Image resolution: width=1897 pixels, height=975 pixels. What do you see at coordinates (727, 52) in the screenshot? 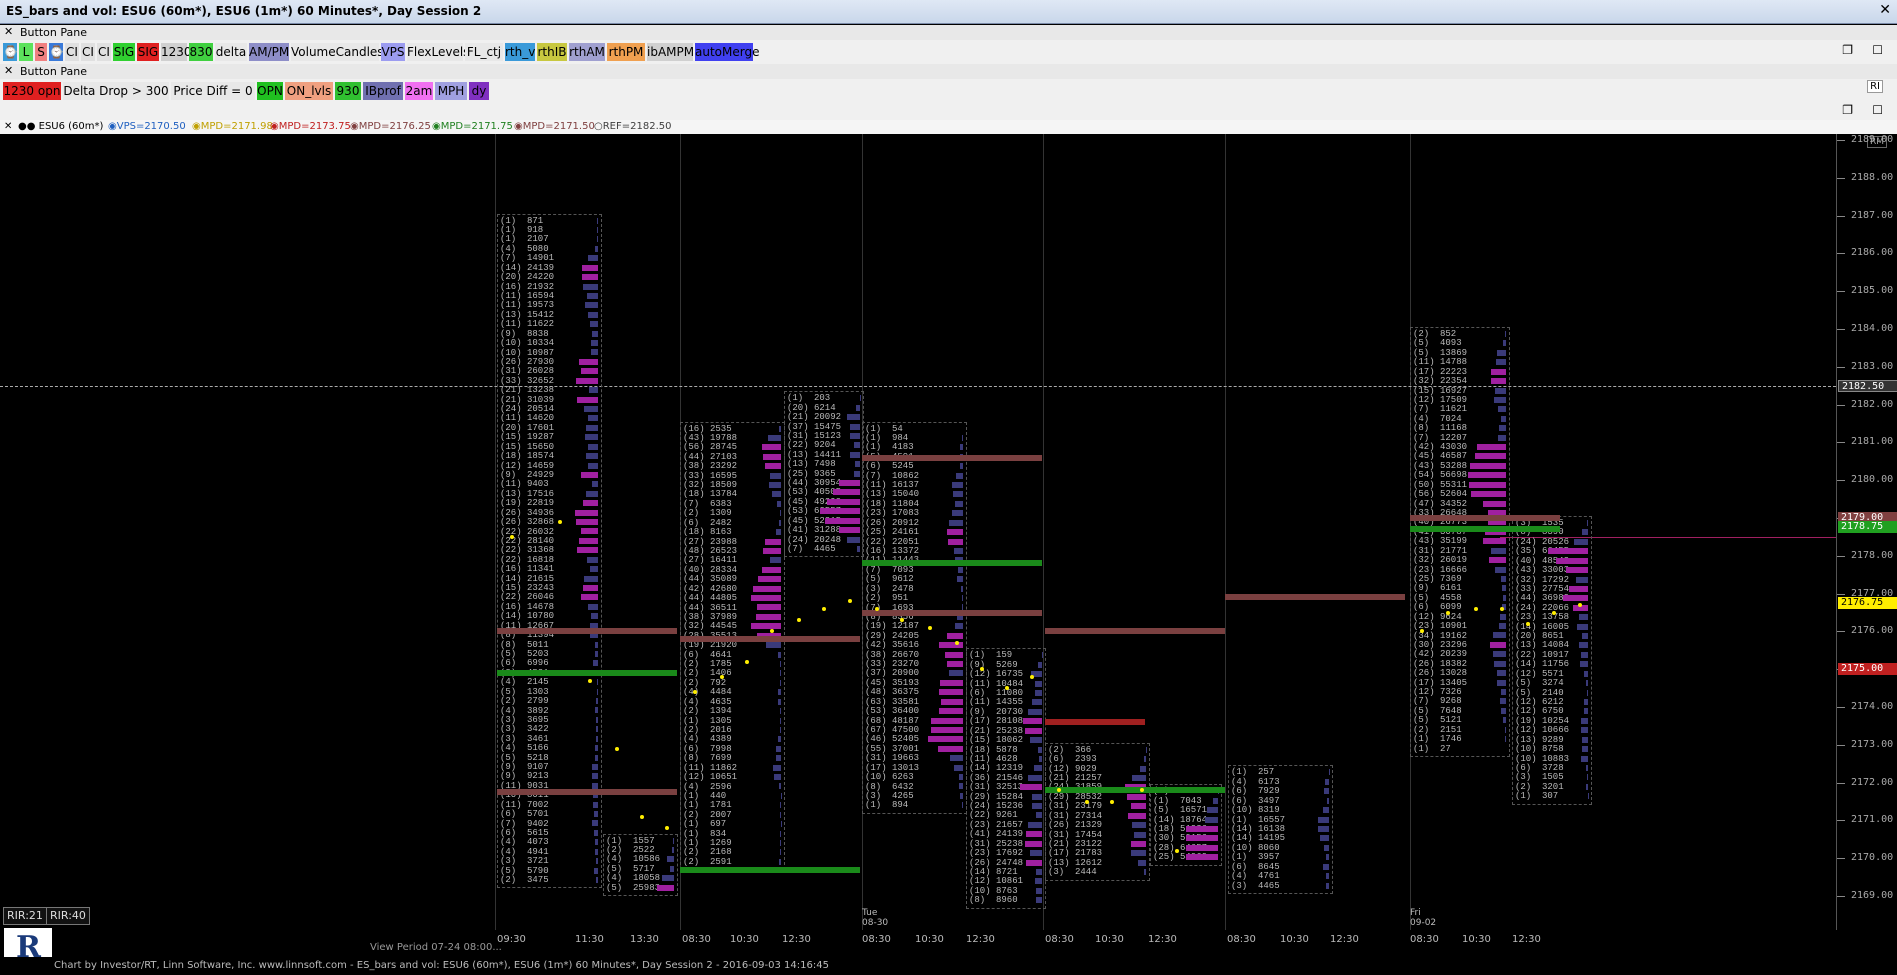
I see `toolbar-button-22: autoMerge` at bounding box center [727, 52].